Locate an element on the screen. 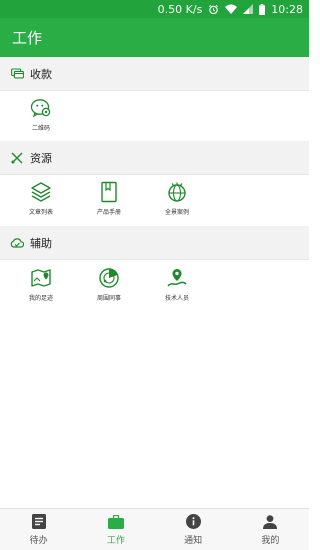 The height and width of the screenshot is (550, 320). grid-item-technicians: 技术人员 is located at coordinates (177, 286).